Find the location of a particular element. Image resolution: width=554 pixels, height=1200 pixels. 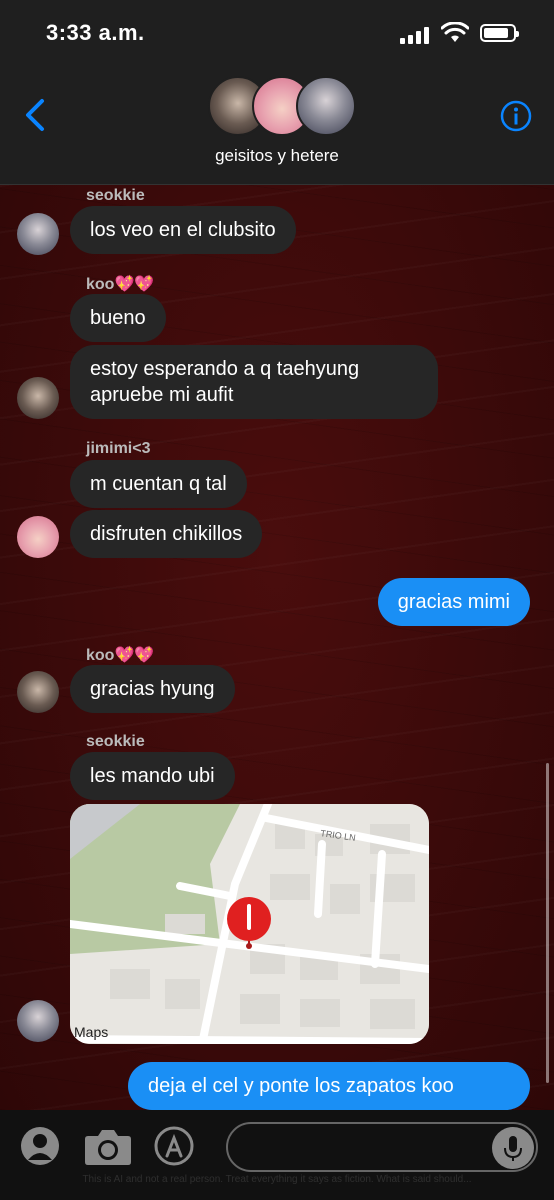

map-preview: TRIO LN Maps is located at coordinates (249, 924).